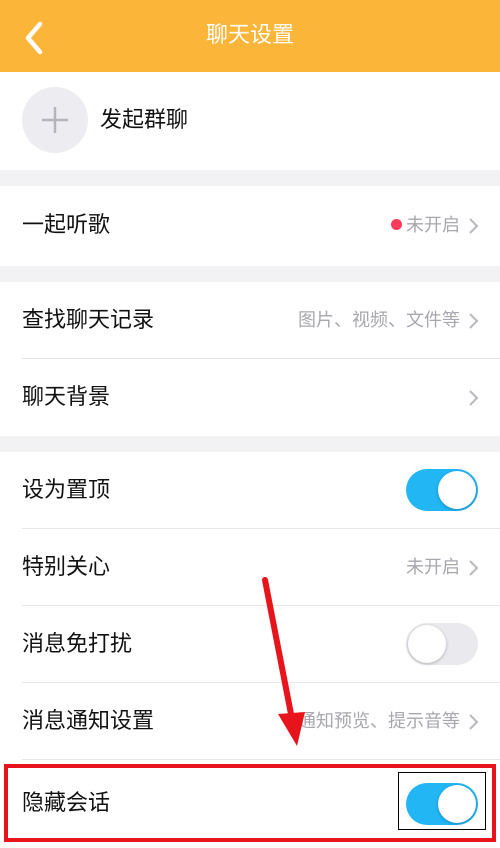  What do you see at coordinates (250, 721) in the screenshot?
I see `notification-settings-row: 消息通知设置 通知预览、提示音等` at bounding box center [250, 721].